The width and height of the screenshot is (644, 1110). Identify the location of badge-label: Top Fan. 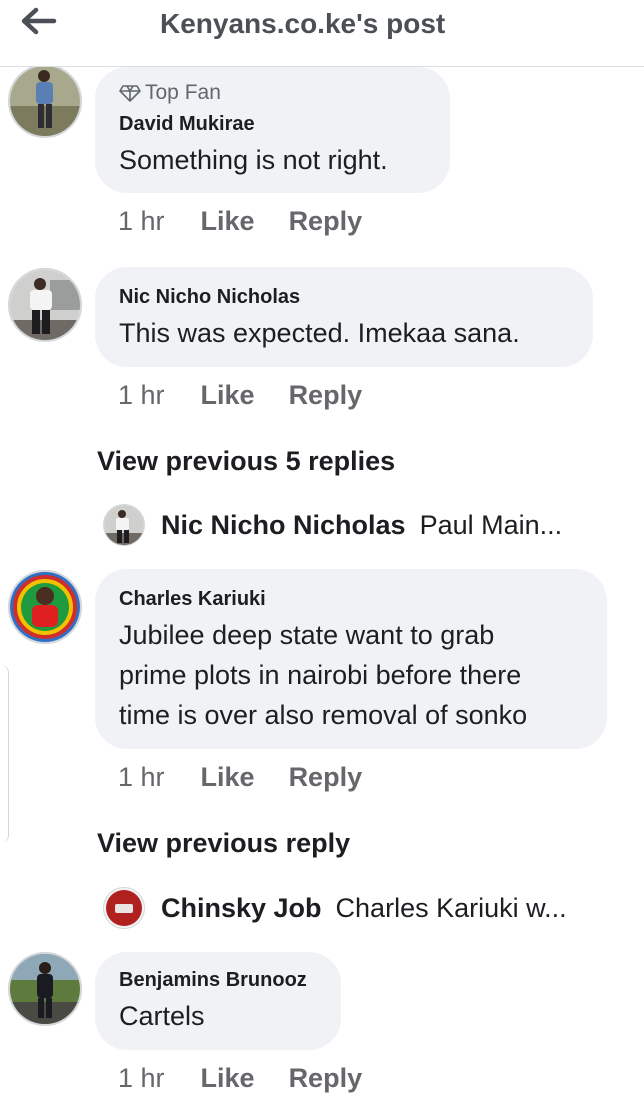
(183, 92).